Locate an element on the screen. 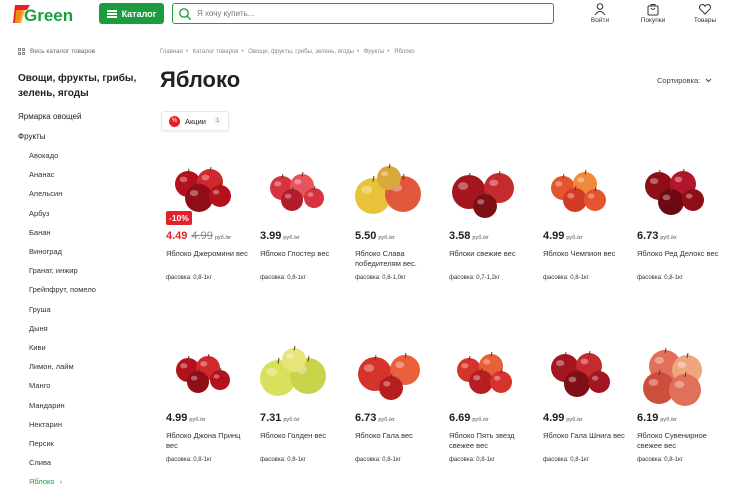  sidebar-item-label: Гранат, инжир is located at coordinates (53, 271).